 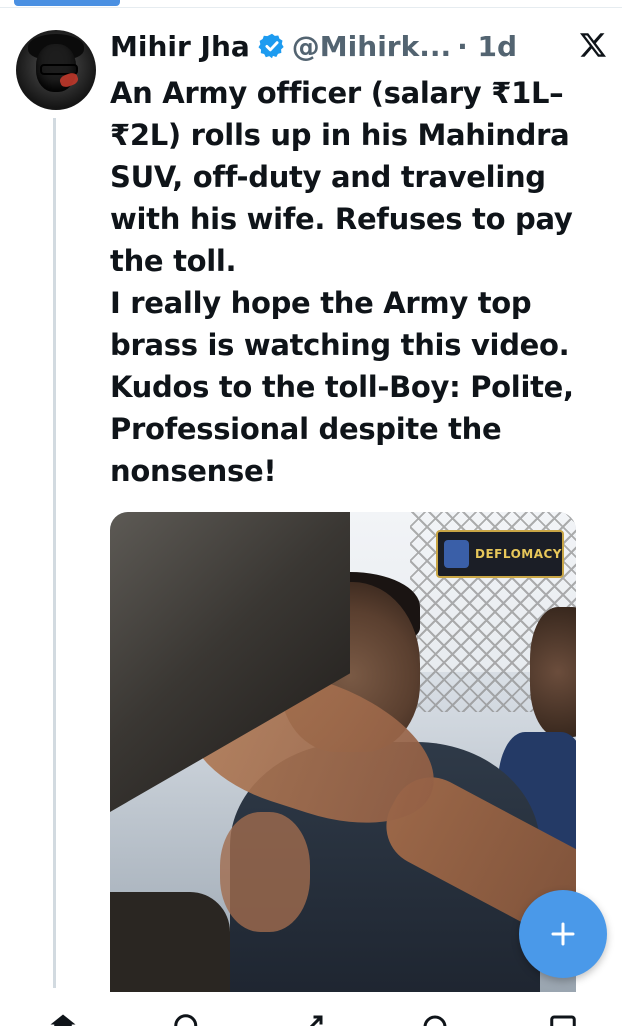 What do you see at coordinates (265, 872) in the screenshot?
I see `video-hand-secondary` at bounding box center [265, 872].